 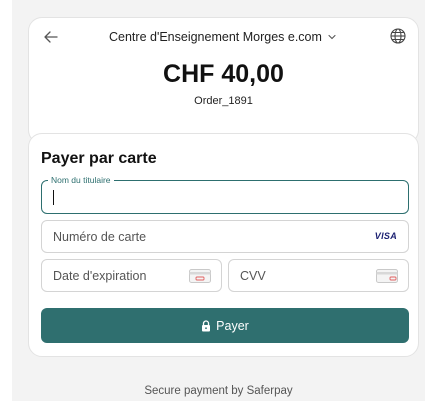 I want to click on pay-button-label: Payer, so click(x=232, y=325).